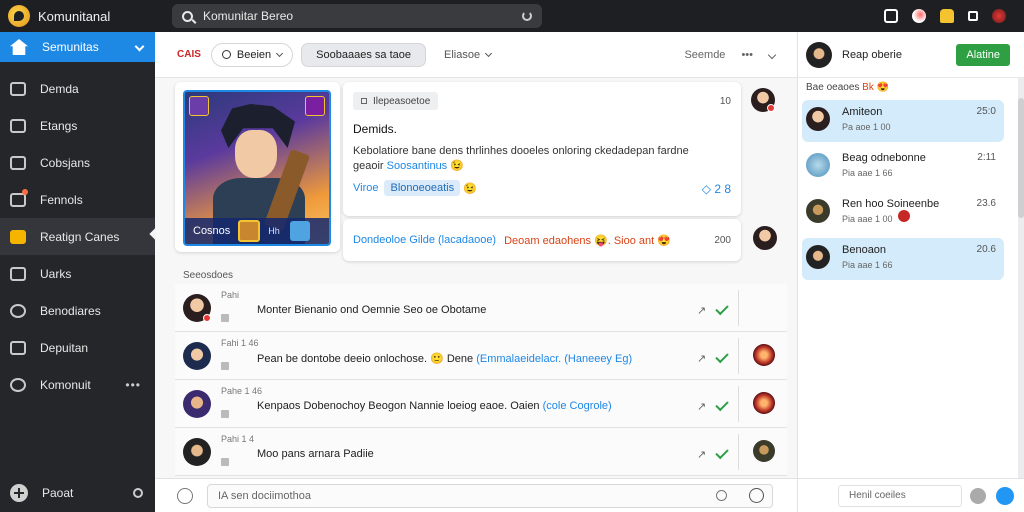 The image size is (1024, 512). Describe the element at coordinates (919, 16) in the screenshot. I see `globe-icon` at that location.